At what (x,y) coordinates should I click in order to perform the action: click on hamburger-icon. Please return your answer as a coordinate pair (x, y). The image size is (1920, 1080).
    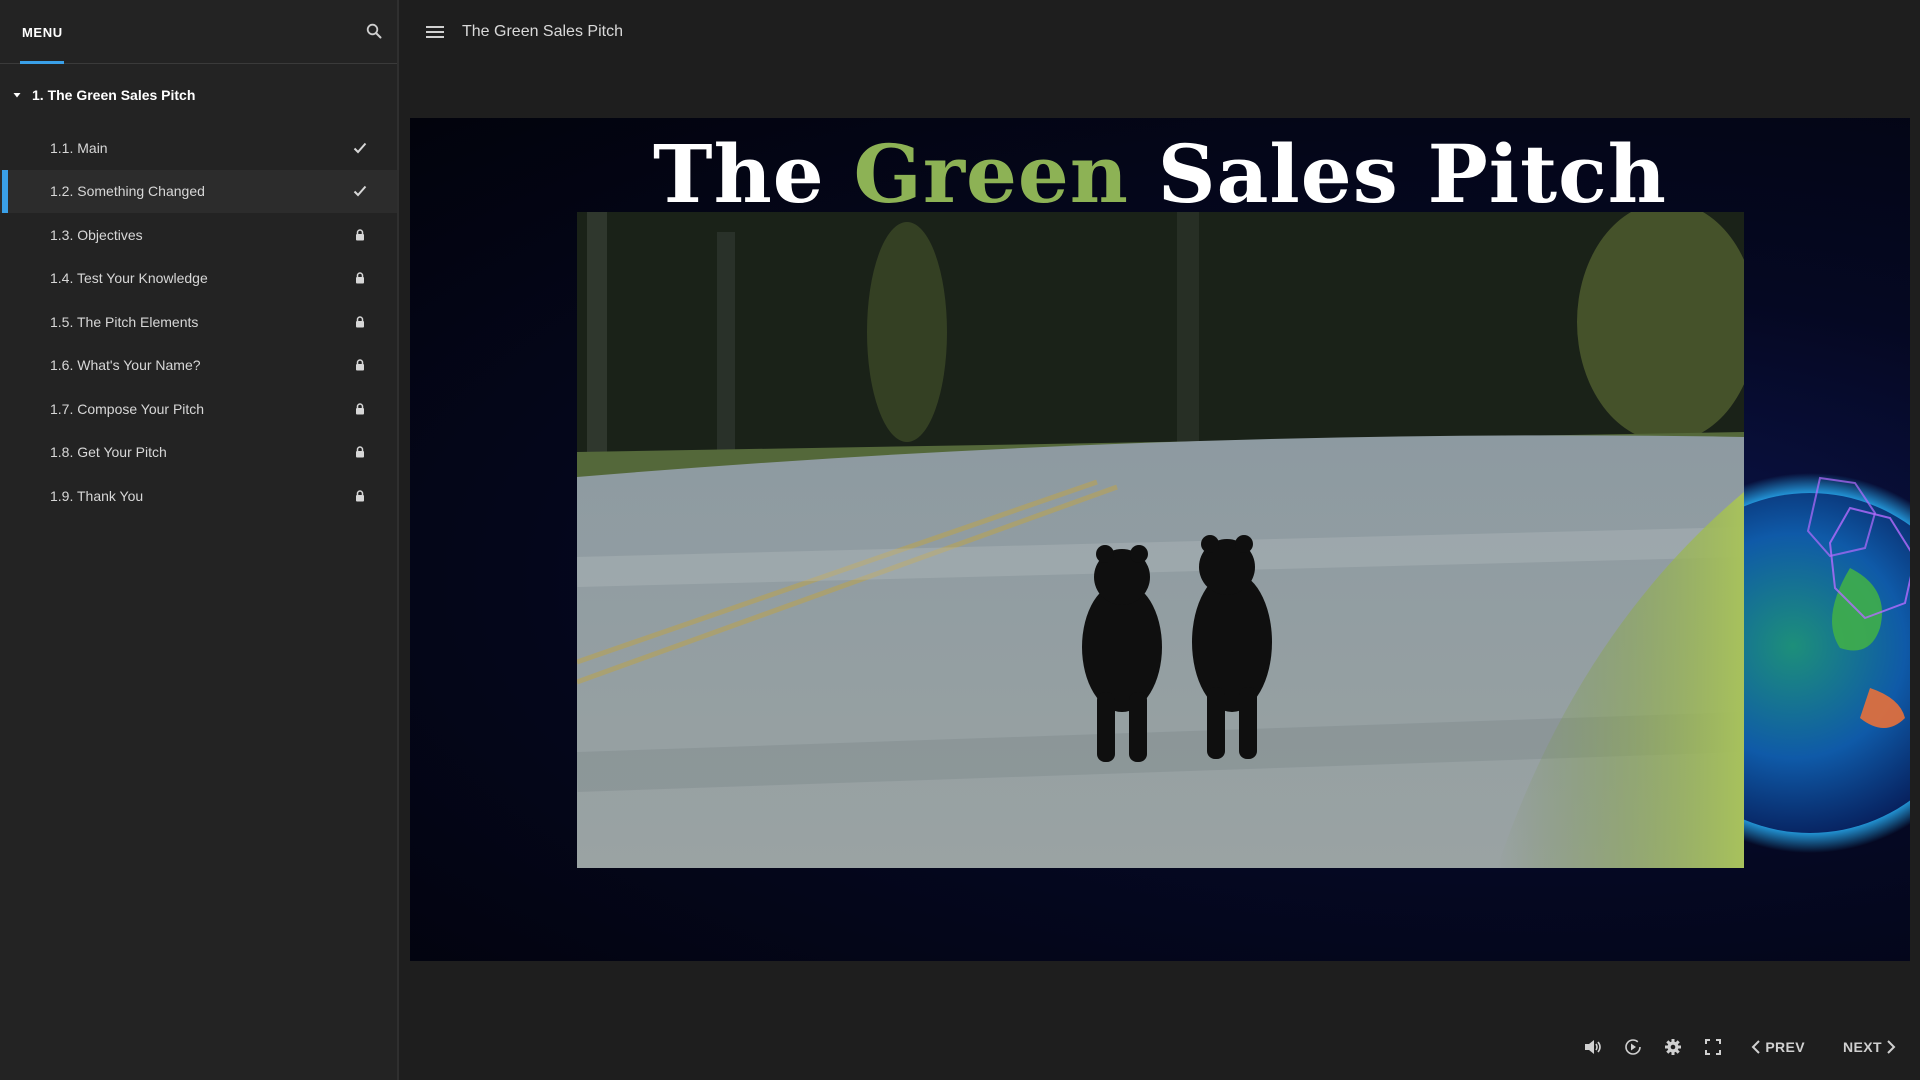
    Looking at the image, I should click on (435, 32).